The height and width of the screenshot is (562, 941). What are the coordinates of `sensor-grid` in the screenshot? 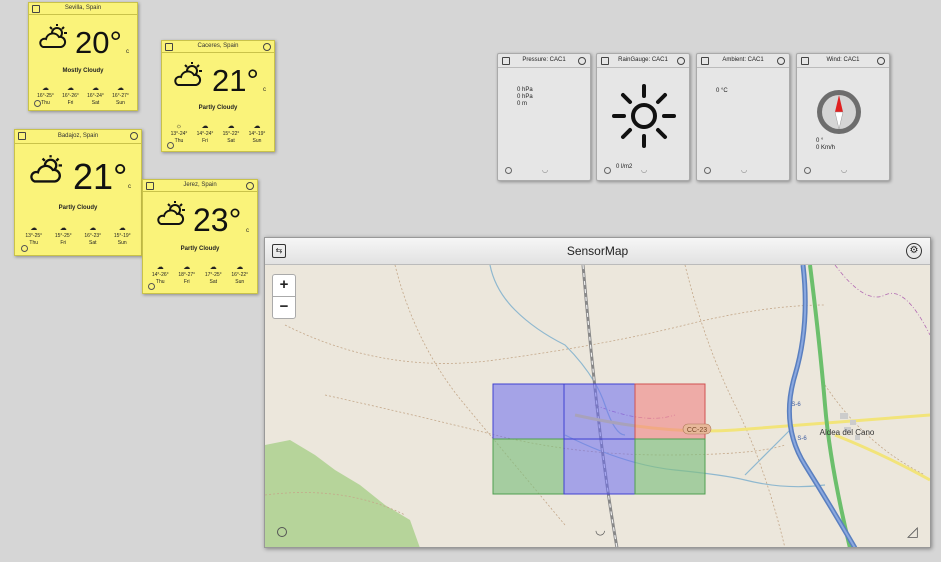 It's located at (599, 439).